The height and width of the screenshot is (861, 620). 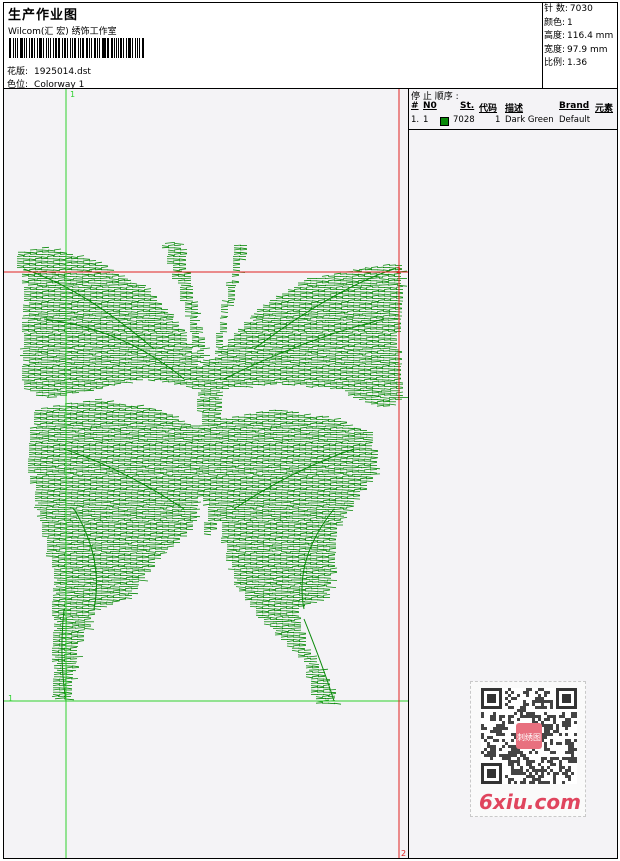 What do you see at coordinates (59, 48) in the screenshot?
I see `barcode-bar` at bounding box center [59, 48].